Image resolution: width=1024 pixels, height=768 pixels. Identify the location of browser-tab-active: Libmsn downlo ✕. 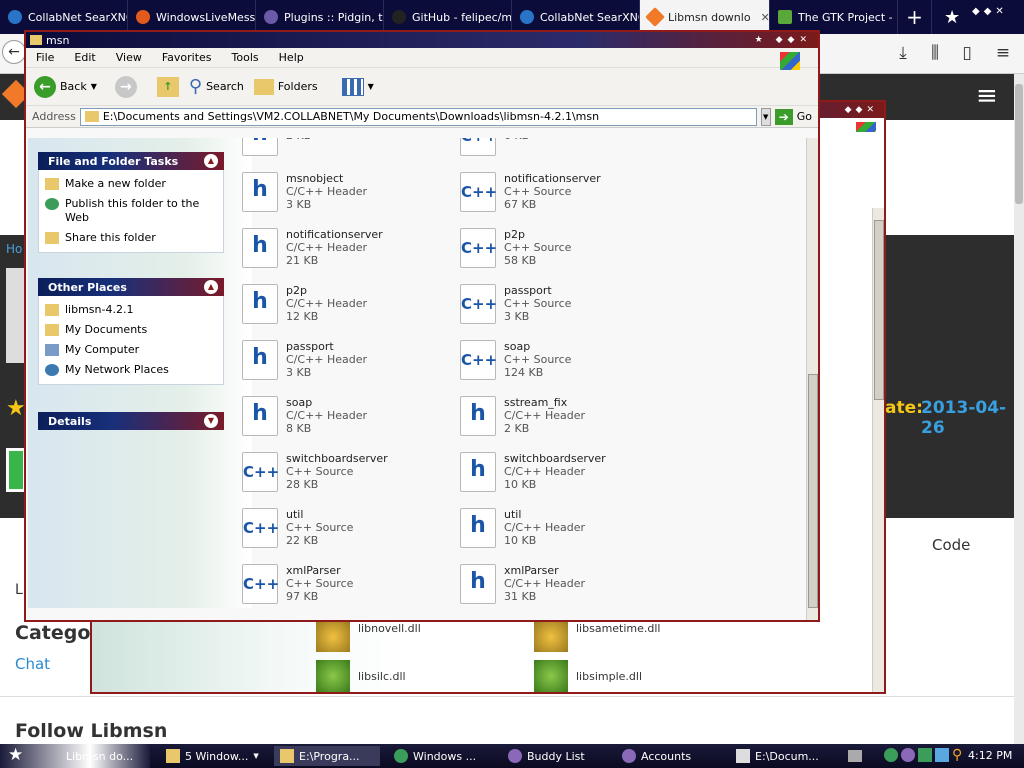
(705, 17).